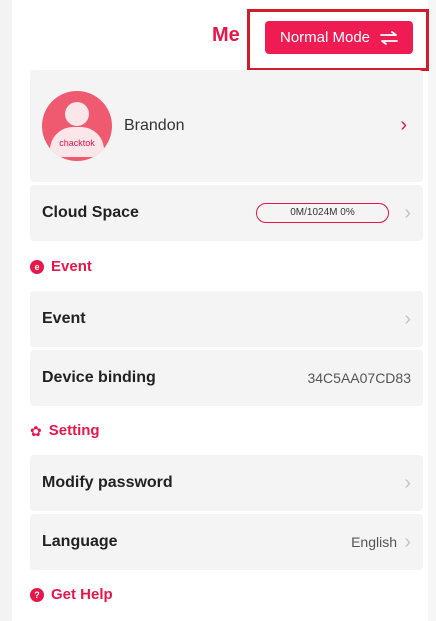 Image resolution: width=436 pixels, height=621 pixels. What do you see at coordinates (80, 541) in the screenshot?
I see `language-label: Language` at bounding box center [80, 541].